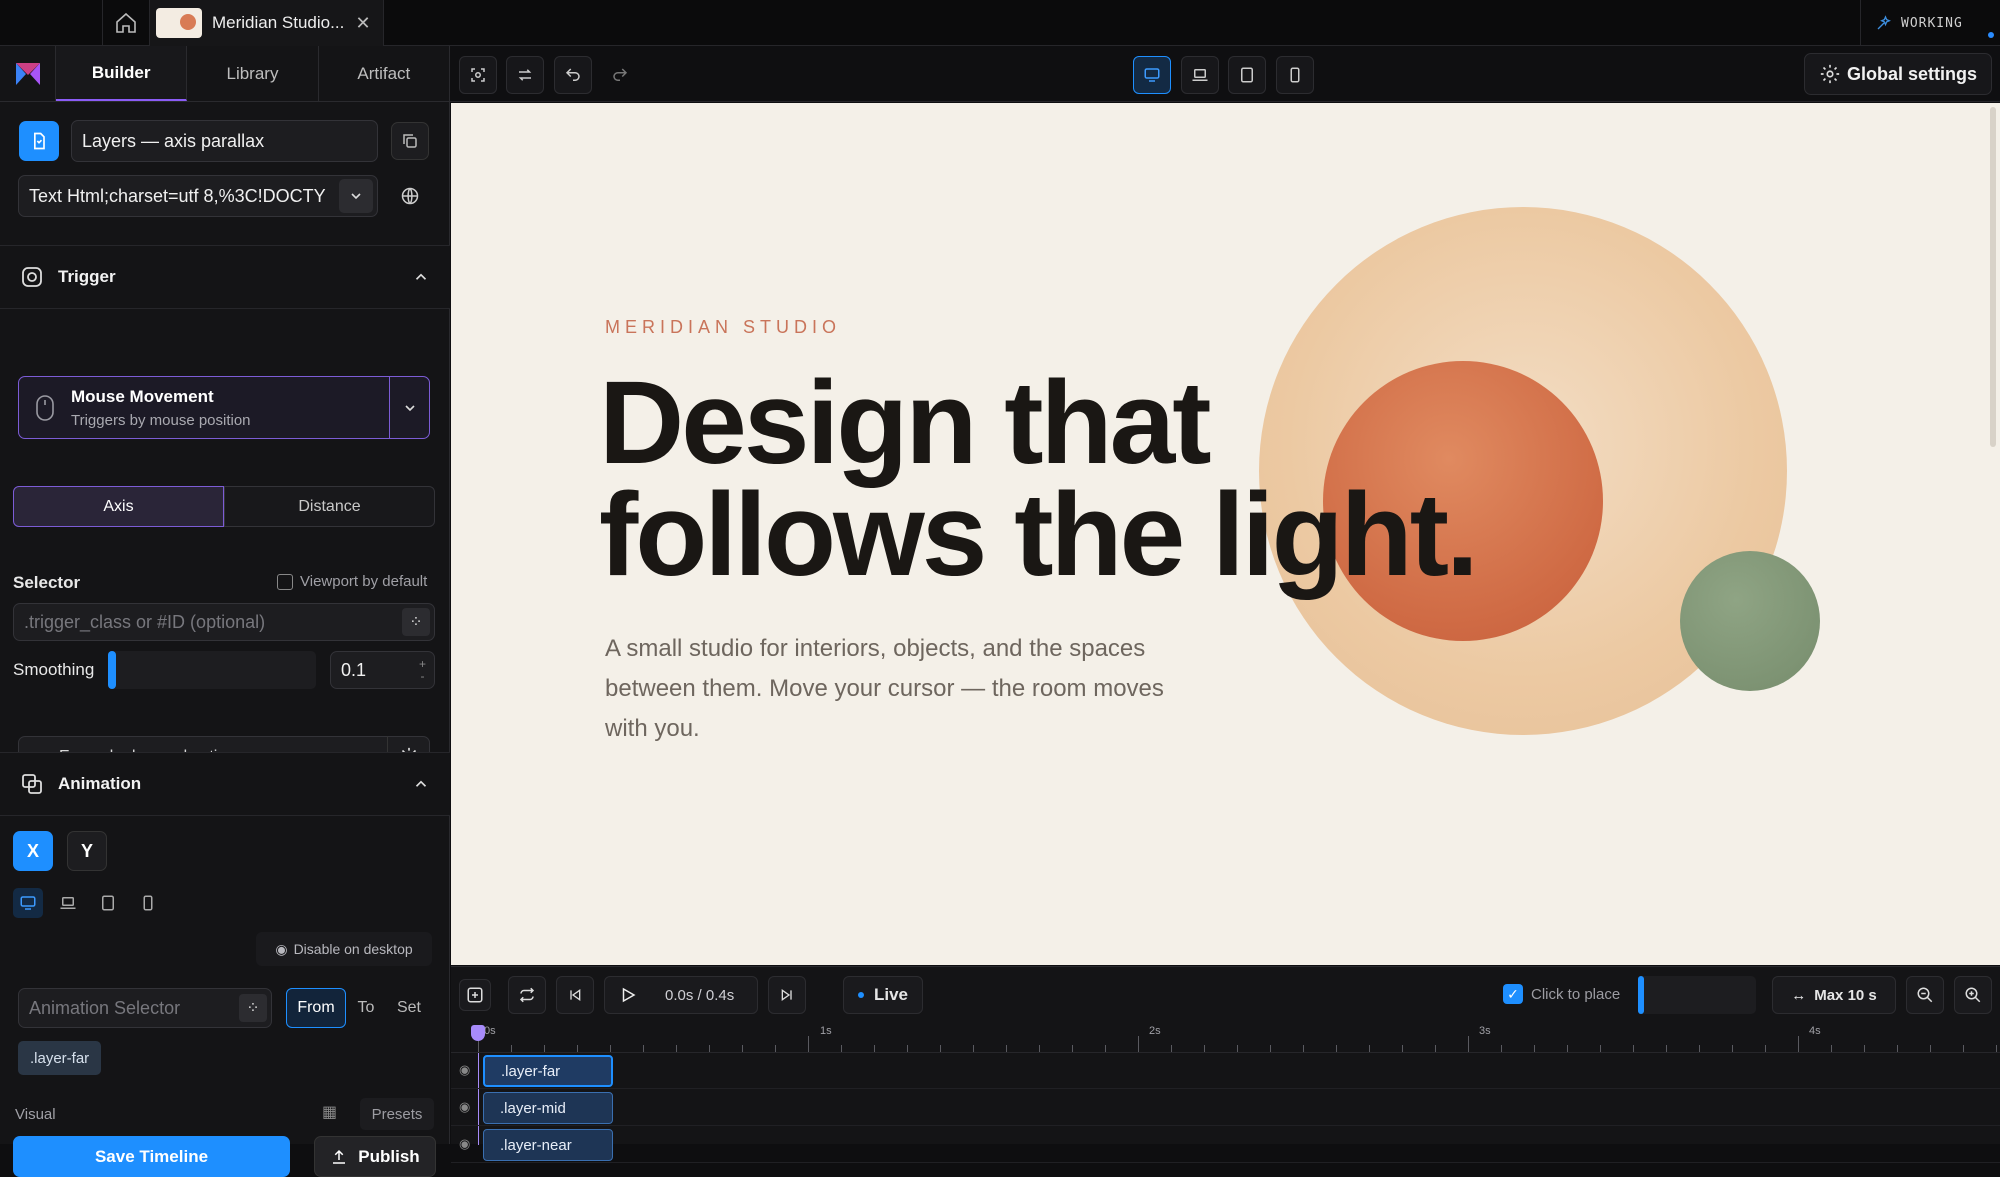 The height and width of the screenshot is (1177, 2000). Describe the element at coordinates (1200, 75) in the screenshot. I see `laptop-view-button` at that location.